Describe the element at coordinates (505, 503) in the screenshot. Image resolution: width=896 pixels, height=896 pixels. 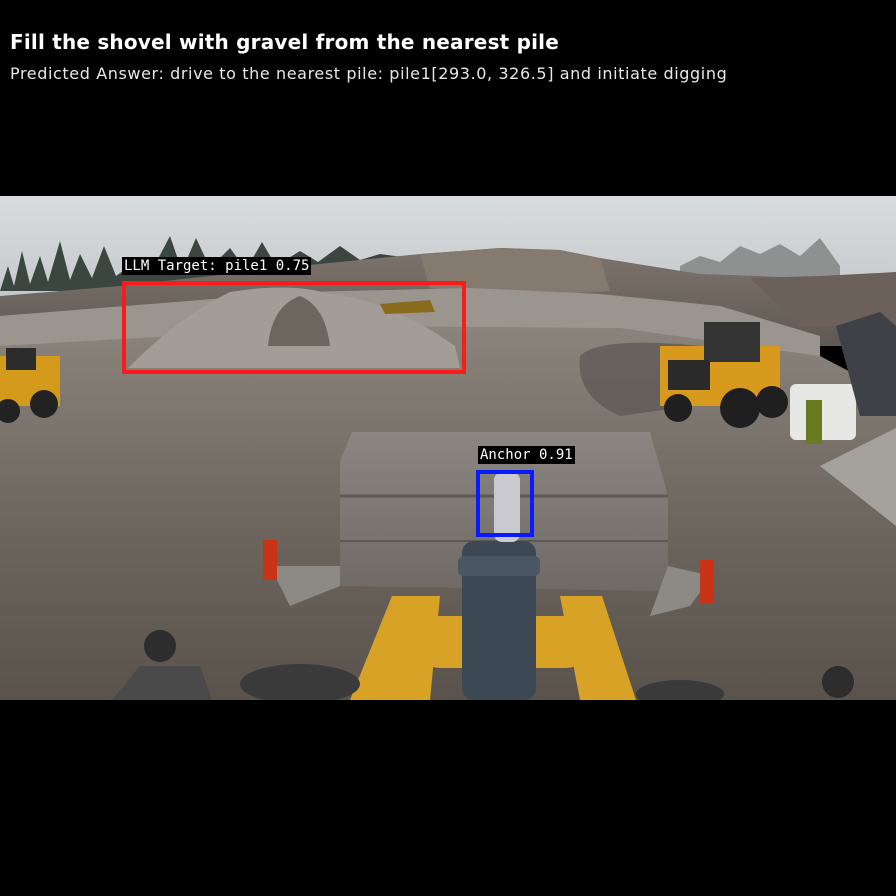
I see `anchor-box` at that location.